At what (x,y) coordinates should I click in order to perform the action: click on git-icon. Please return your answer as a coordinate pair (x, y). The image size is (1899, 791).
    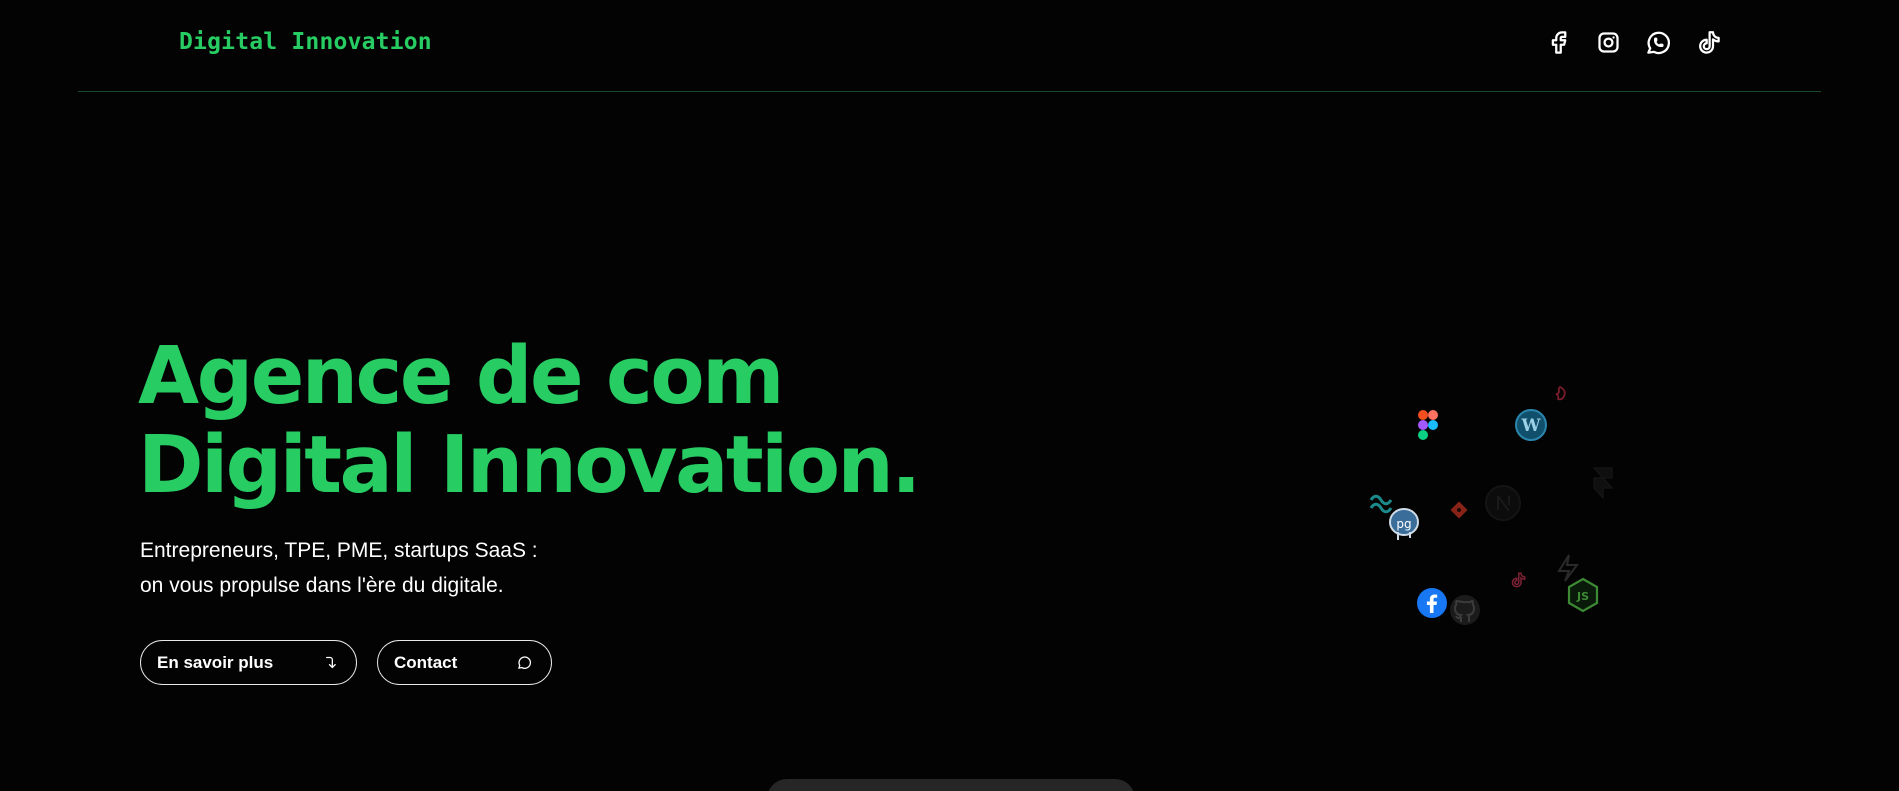
    Looking at the image, I should click on (1459, 510).